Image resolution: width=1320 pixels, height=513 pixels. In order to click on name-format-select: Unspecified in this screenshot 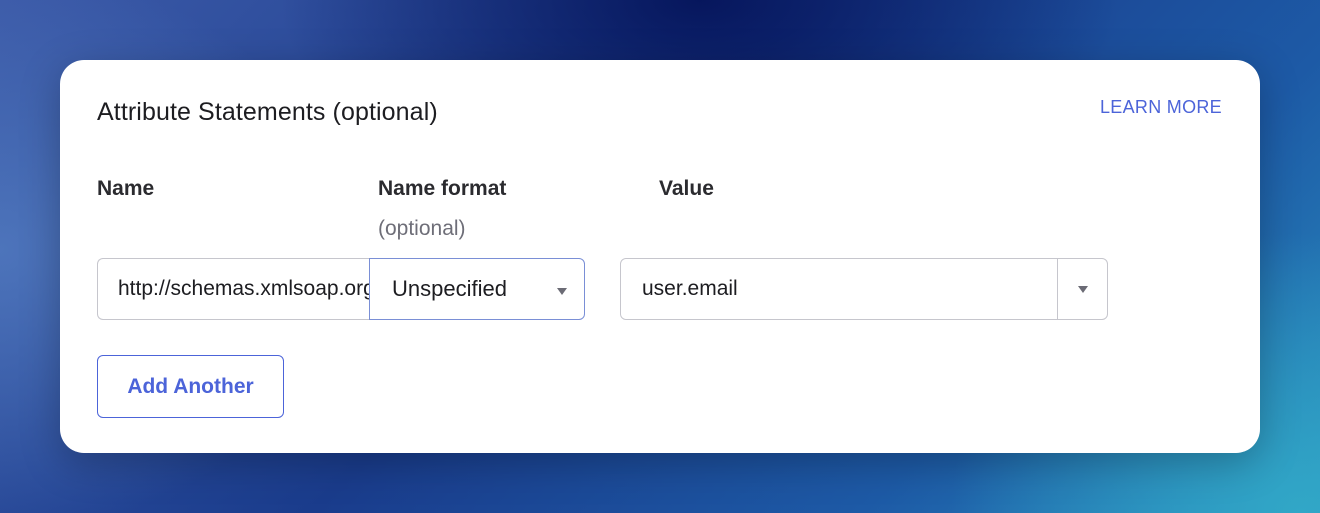, I will do `click(477, 289)`.